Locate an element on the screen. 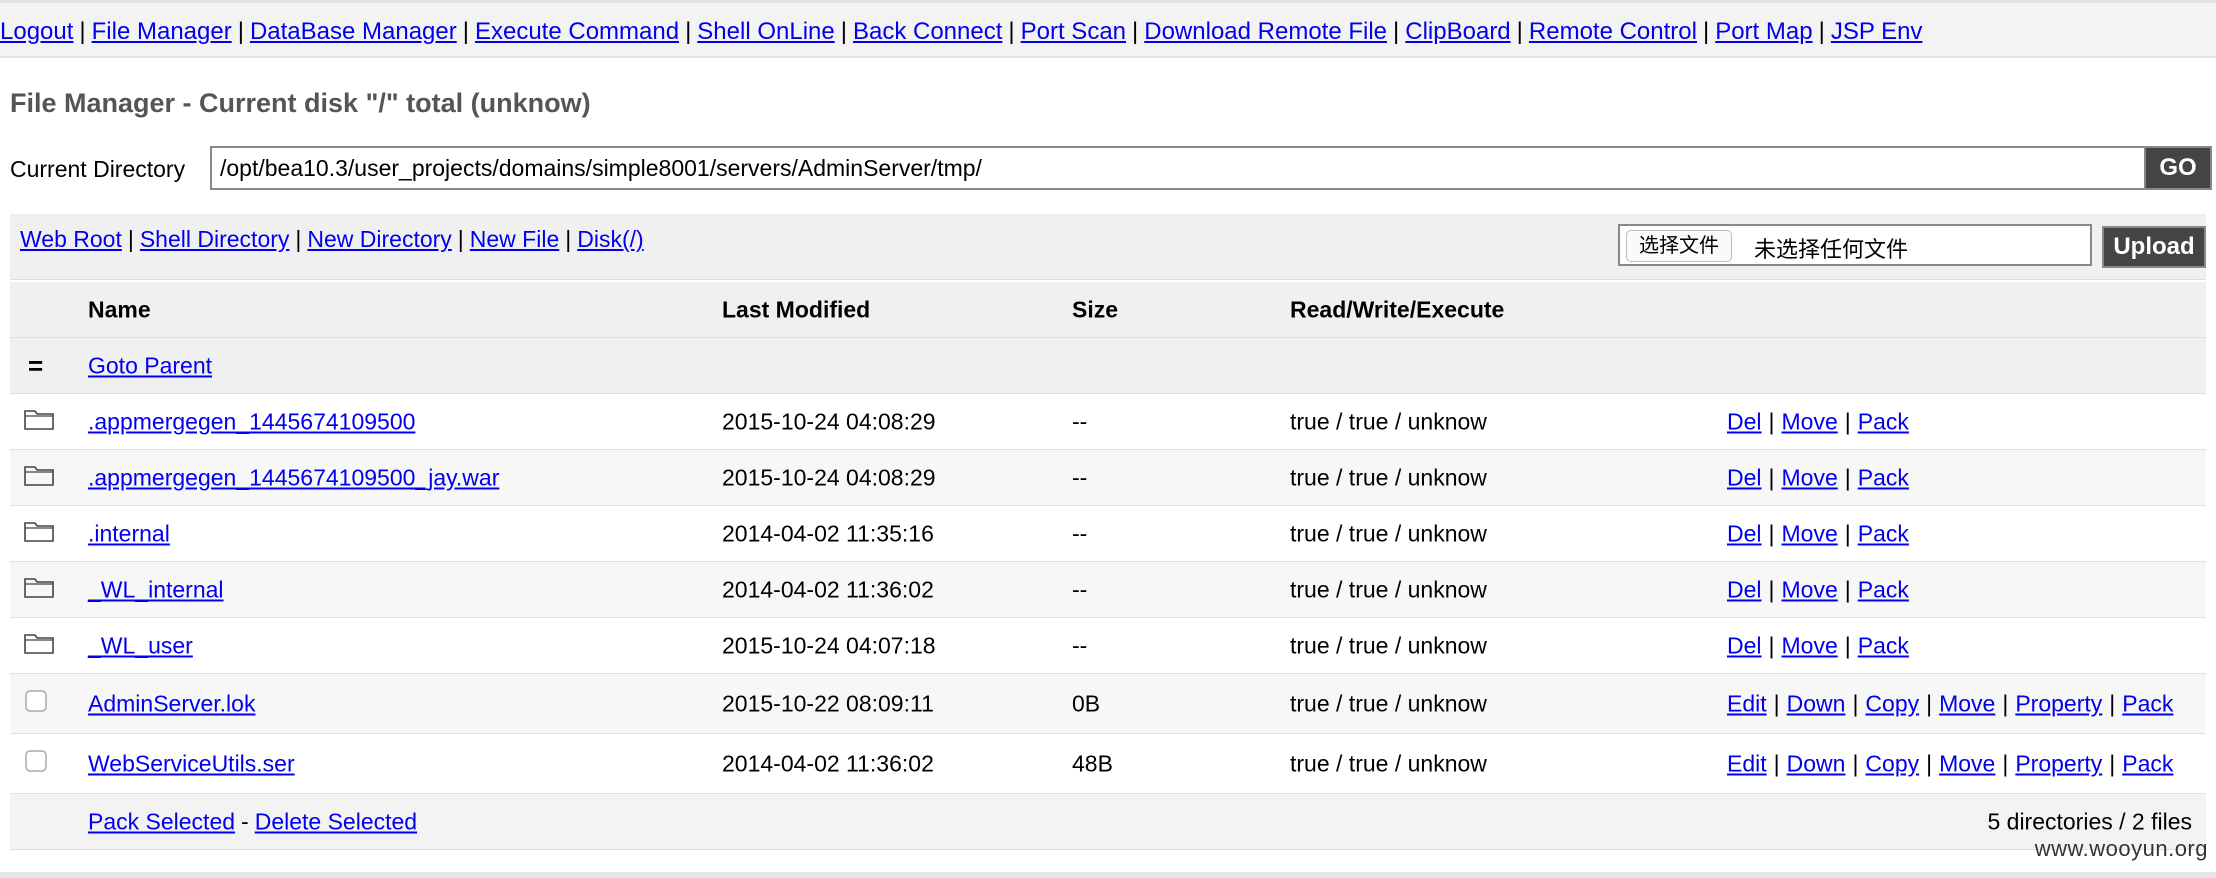 The height and width of the screenshot is (878, 2216). upload-button: Upload is located at coordinates (2154, 247).